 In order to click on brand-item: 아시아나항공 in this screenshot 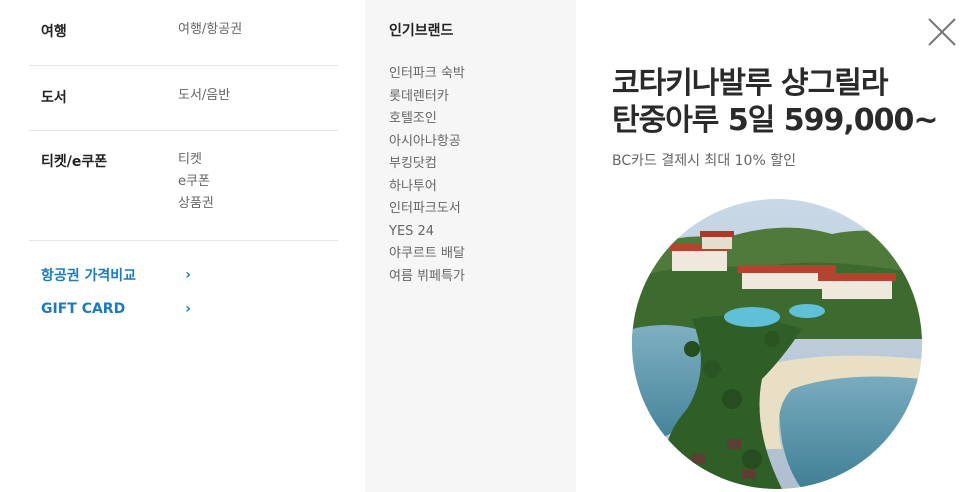, I will do `click(427, 142)`.